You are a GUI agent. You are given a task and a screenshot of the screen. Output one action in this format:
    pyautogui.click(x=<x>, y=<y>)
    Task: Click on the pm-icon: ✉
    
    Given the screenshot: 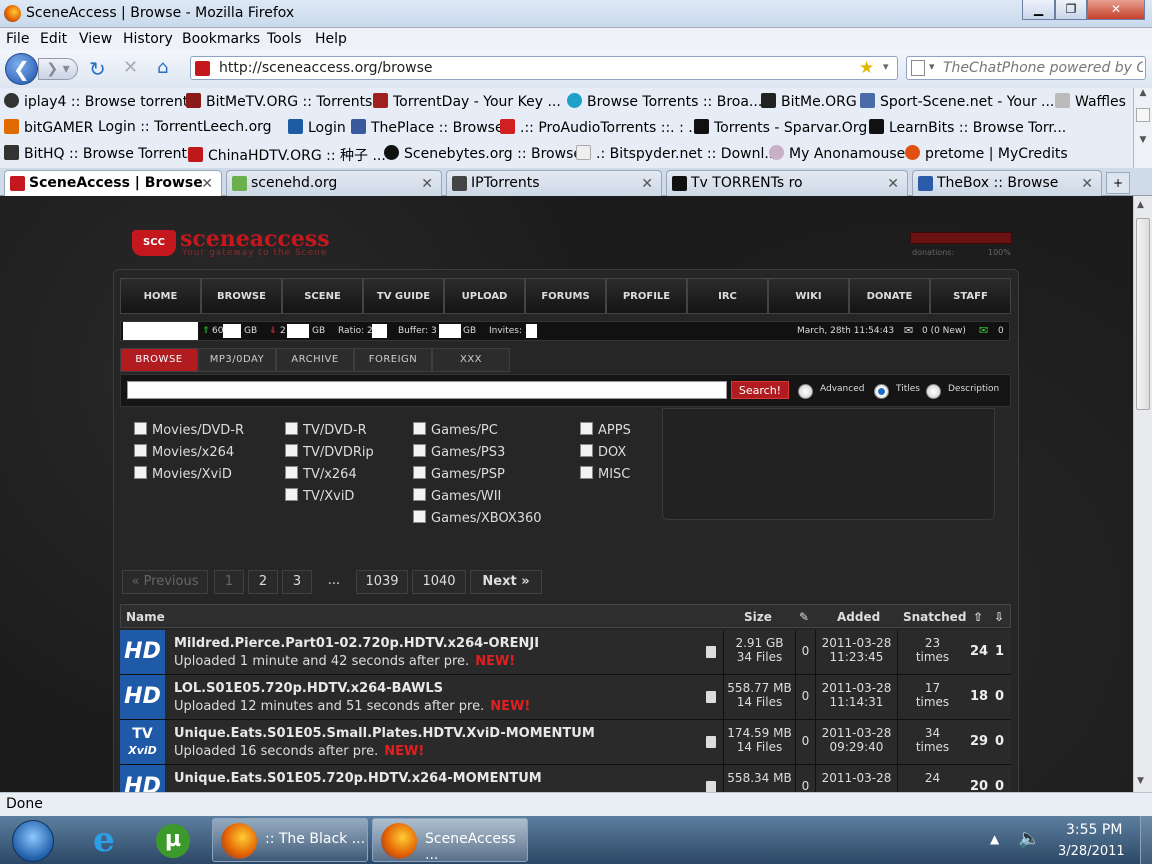 What is the action you would take?
    pyautogui.click(x=983, y=330)
    